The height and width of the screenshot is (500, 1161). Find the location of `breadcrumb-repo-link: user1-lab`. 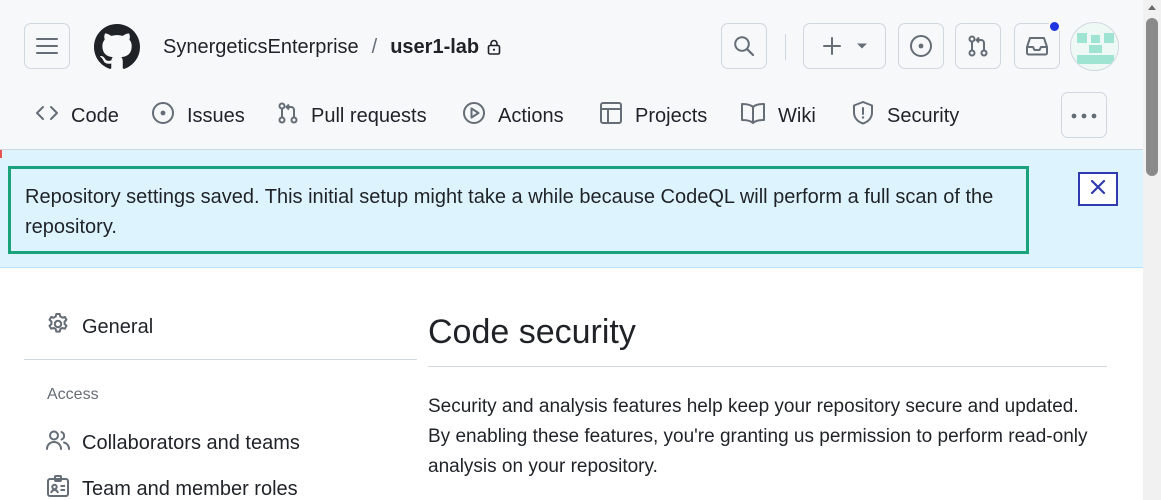

breadcrumb-repo-link: user1-lab is located at coordinates (434, 47).